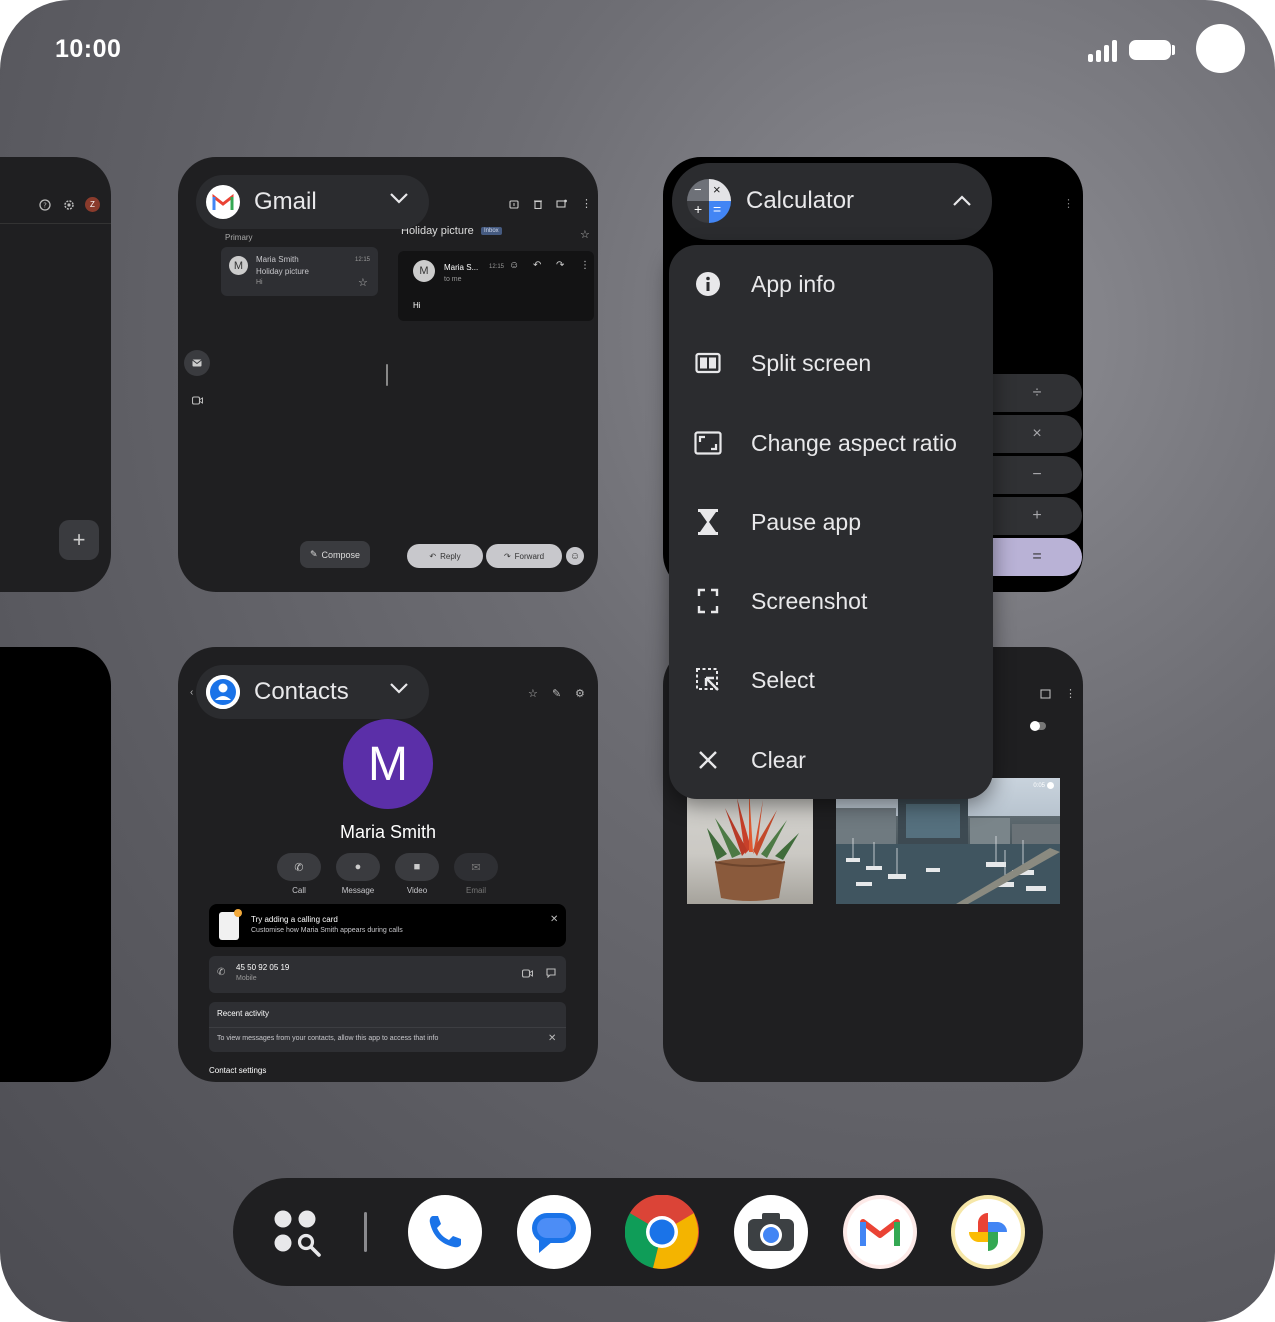 Image resolution: width=1275 pixels, height=1322 pixels. I want to click on forward-label: Forward, so click(529, 556).